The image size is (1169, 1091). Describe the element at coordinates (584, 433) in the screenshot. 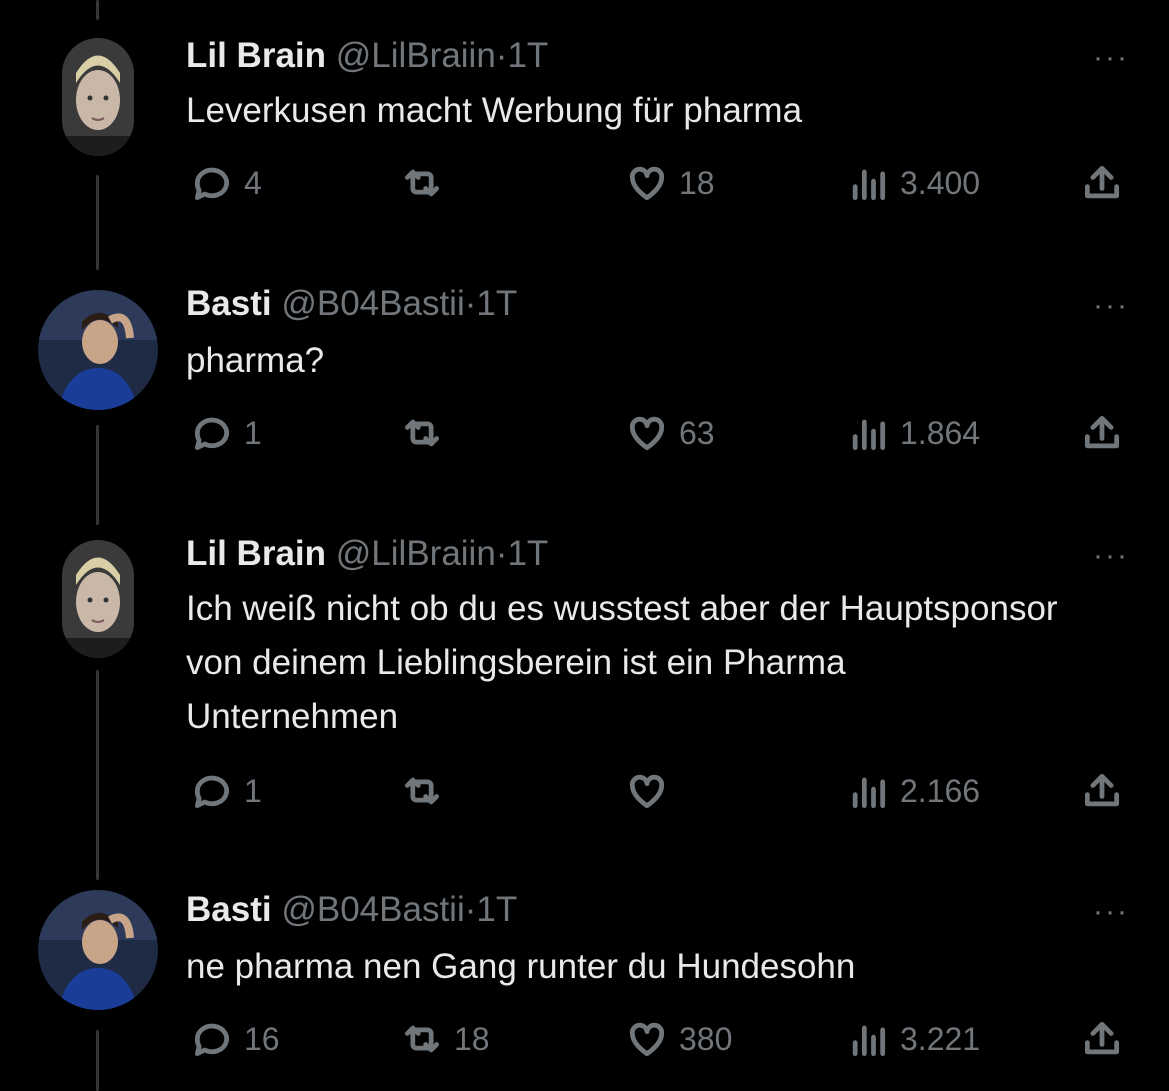

I see `action-bar: 1 63 1.864` at that location.